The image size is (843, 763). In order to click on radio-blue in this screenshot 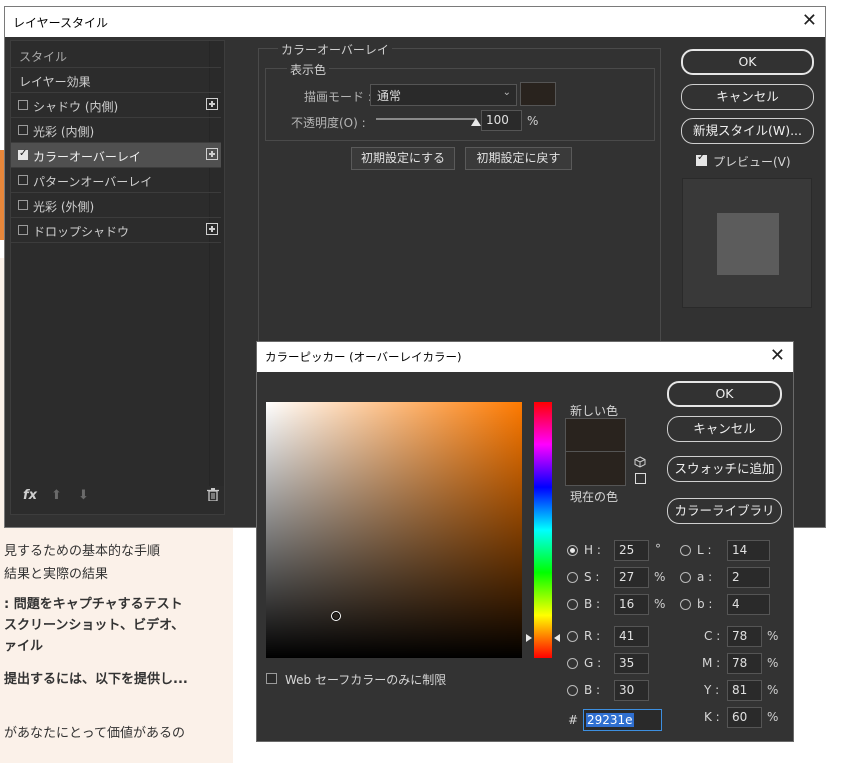, I will do `click(572, 690)`.